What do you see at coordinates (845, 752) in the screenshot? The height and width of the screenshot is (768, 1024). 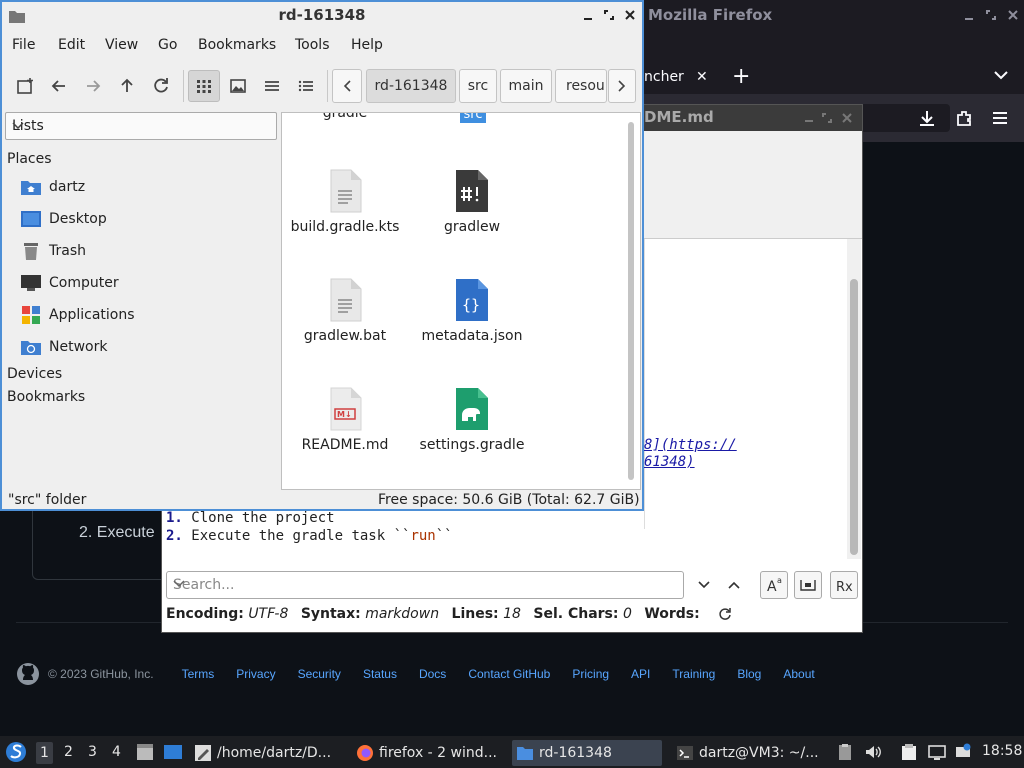 I see `clipboard-icon` at bounding box center [845, 752].